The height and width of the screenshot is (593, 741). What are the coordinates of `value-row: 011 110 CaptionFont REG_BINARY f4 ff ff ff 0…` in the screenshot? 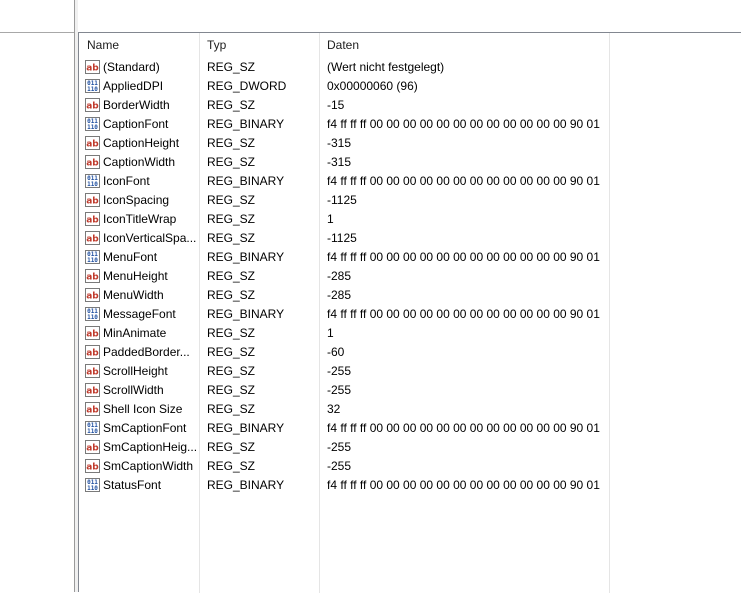 It's located at (410, 124).